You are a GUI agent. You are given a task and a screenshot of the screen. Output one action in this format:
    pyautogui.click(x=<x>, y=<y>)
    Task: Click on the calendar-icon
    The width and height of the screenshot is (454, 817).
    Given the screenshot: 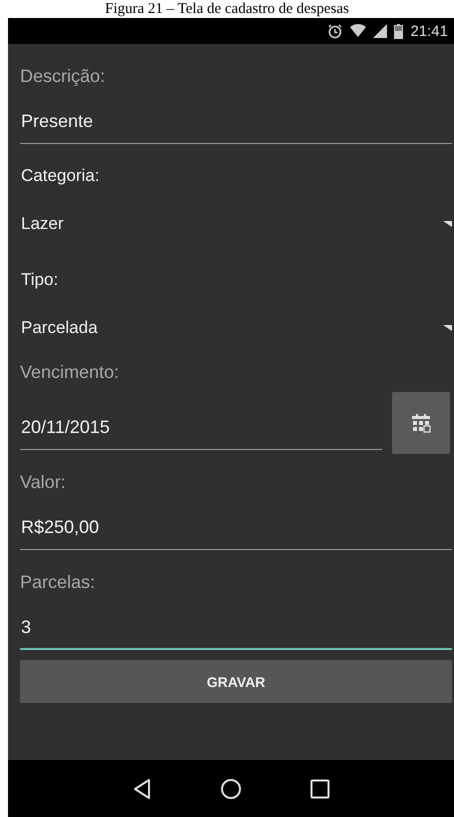 What is the action you would take?
    pyautogui.click(x=421, y=423)
    